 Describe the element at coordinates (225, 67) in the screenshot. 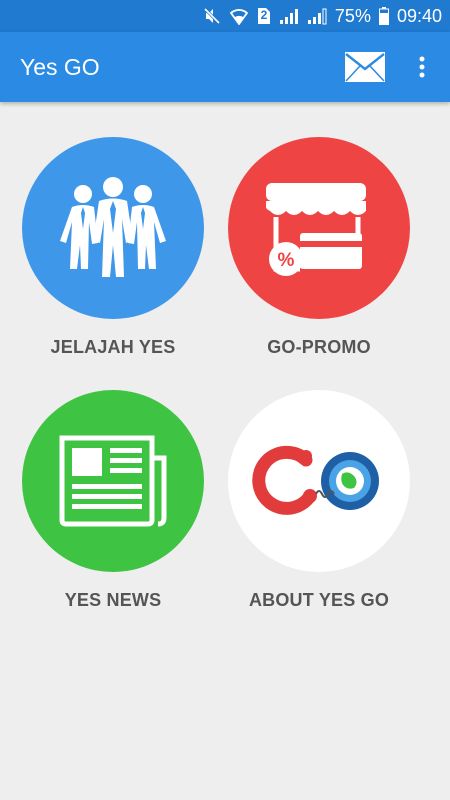

I see `app-bar: Yes GO` at that location.